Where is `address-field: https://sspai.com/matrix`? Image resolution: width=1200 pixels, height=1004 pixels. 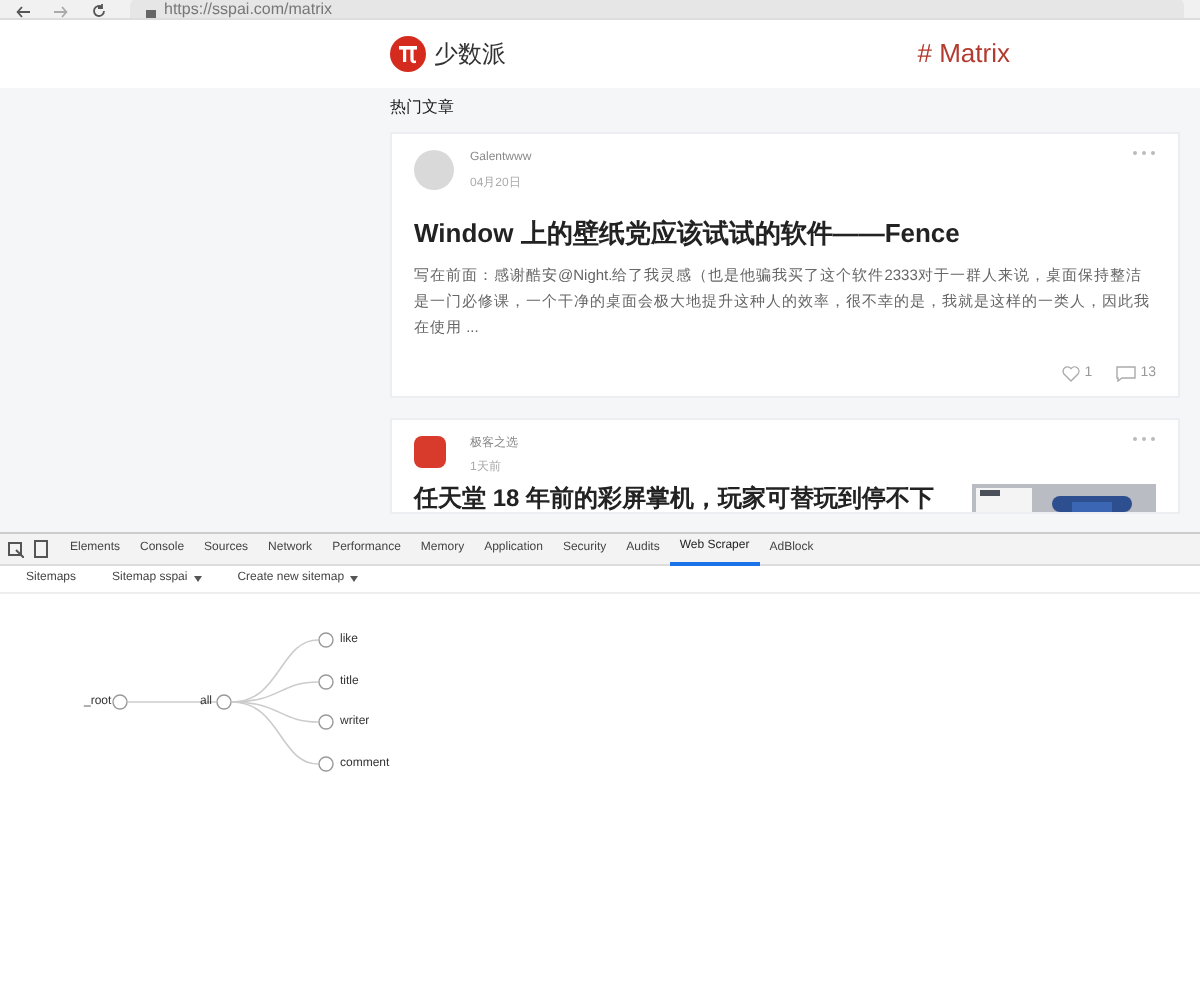 address-field: https://sspai.com/matrix is located at coordinates (657, 9).